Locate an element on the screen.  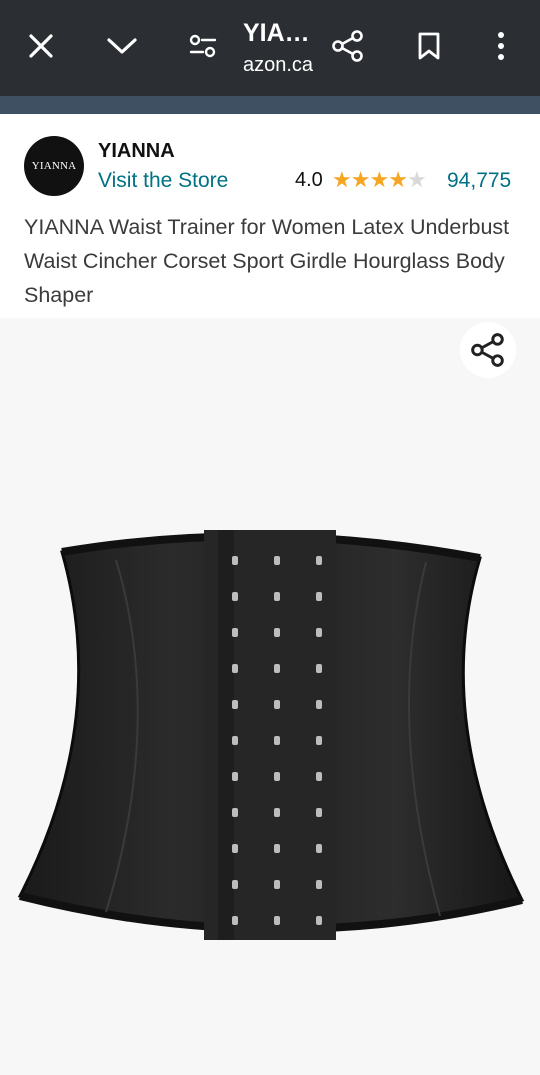
brand-logo-text: YIANNA is located at coordinates (54, 166).